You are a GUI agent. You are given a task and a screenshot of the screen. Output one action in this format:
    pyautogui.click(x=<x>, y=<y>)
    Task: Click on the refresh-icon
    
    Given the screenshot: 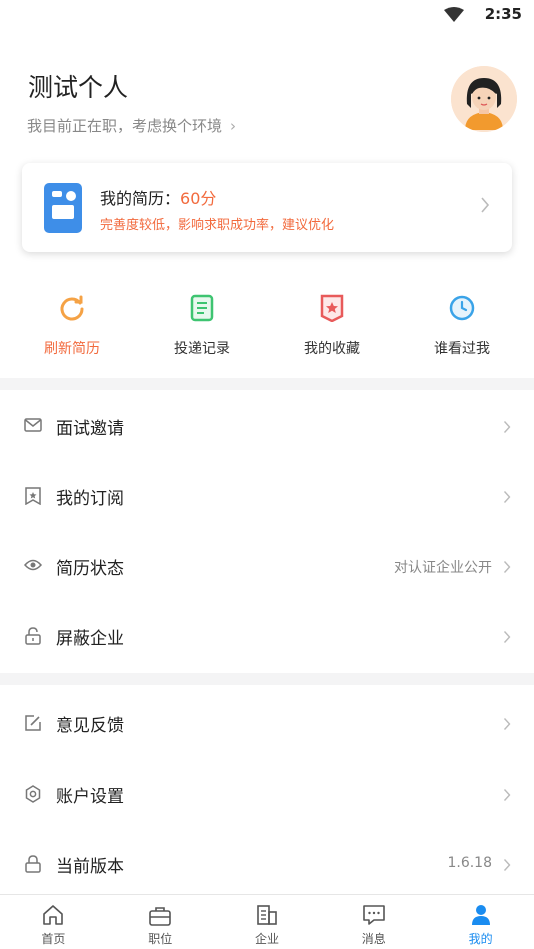 What is the action you would take?
    pyautogui.click(x=72, y=308)
    